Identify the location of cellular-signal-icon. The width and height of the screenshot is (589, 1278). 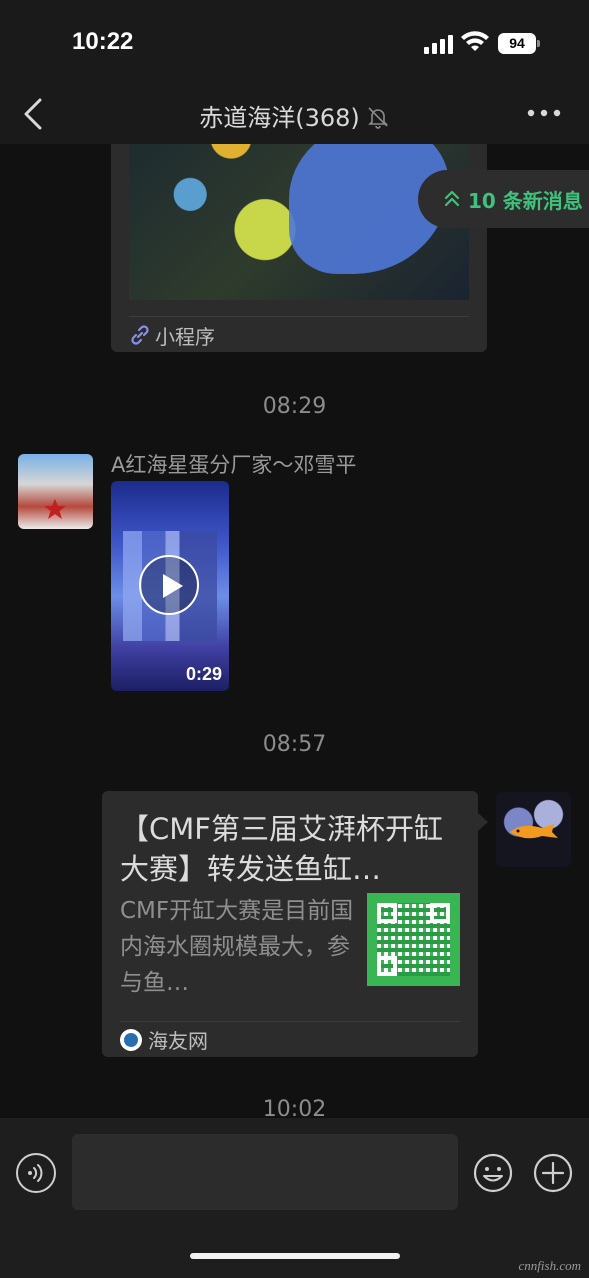
(439, 44).